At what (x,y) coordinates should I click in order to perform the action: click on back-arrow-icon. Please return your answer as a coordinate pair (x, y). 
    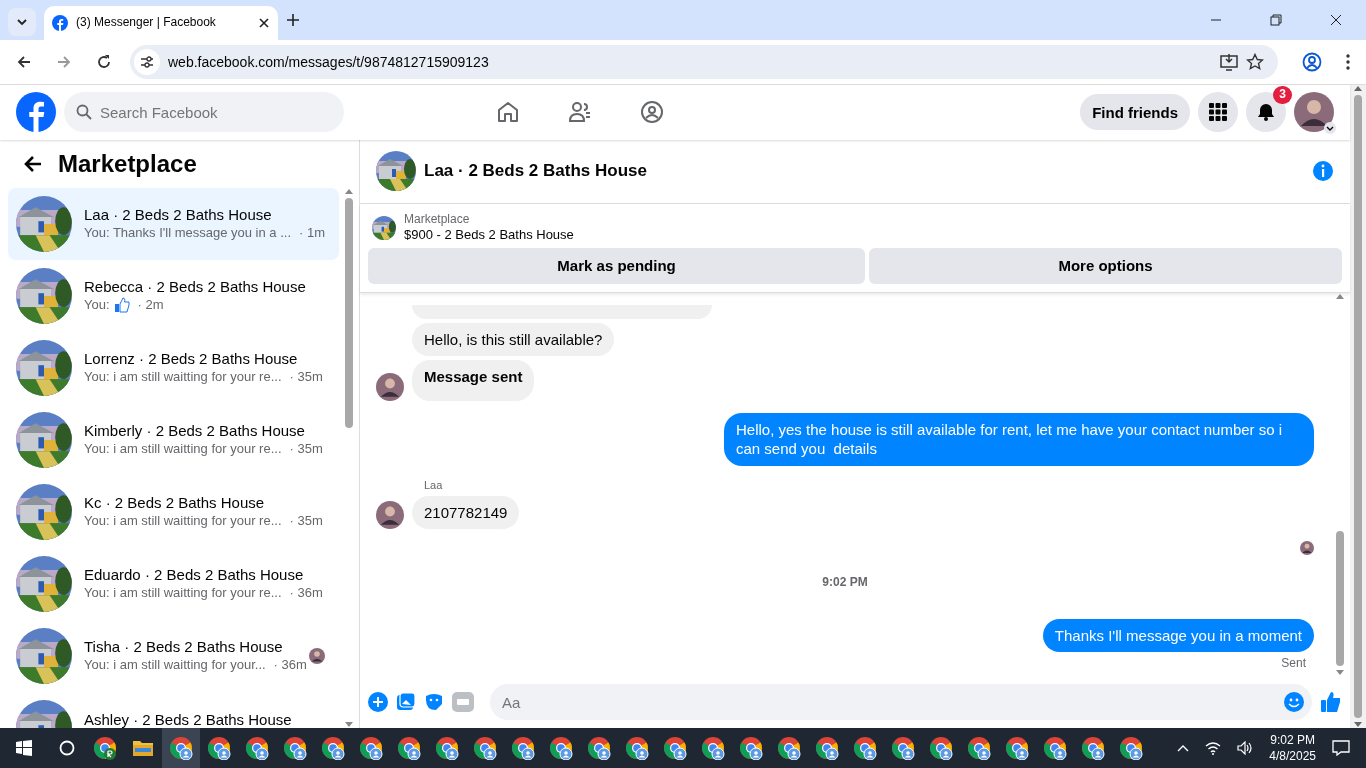
    Looking at the image, I should click on (33, 163).